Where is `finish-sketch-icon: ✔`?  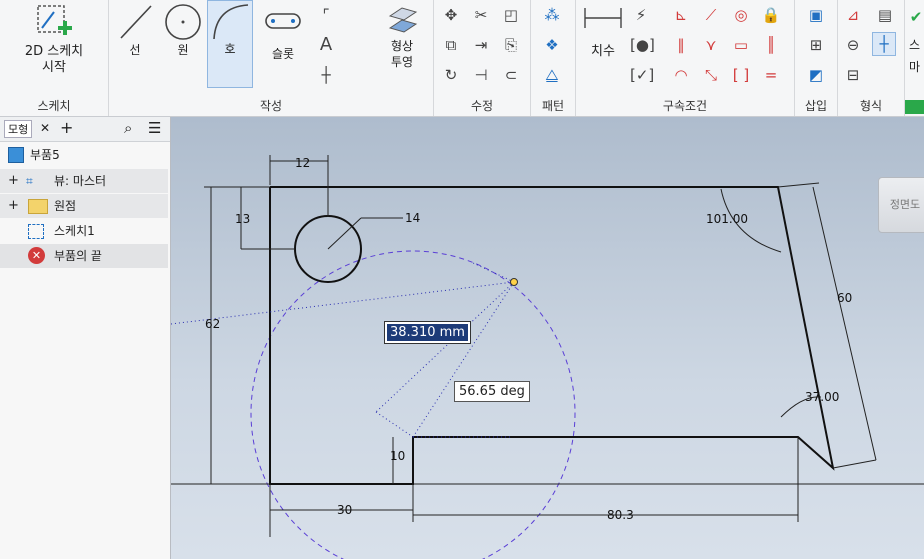
finish-sketch-icon: ✔ is located at coordinates (914, 17).